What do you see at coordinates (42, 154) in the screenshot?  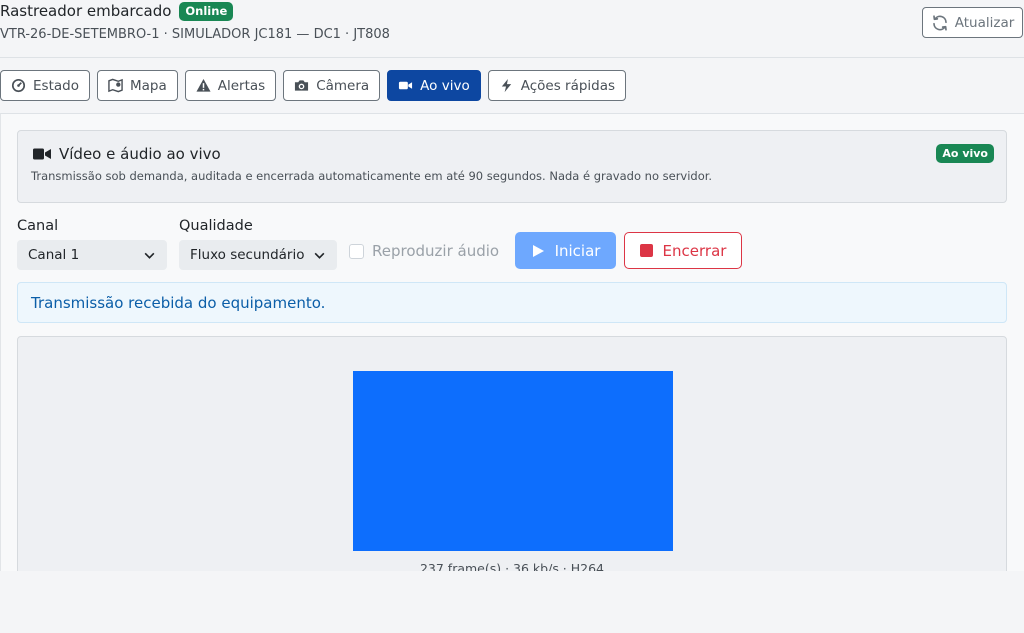 I see `video-camera-icon` at bounding box center [42, 154].